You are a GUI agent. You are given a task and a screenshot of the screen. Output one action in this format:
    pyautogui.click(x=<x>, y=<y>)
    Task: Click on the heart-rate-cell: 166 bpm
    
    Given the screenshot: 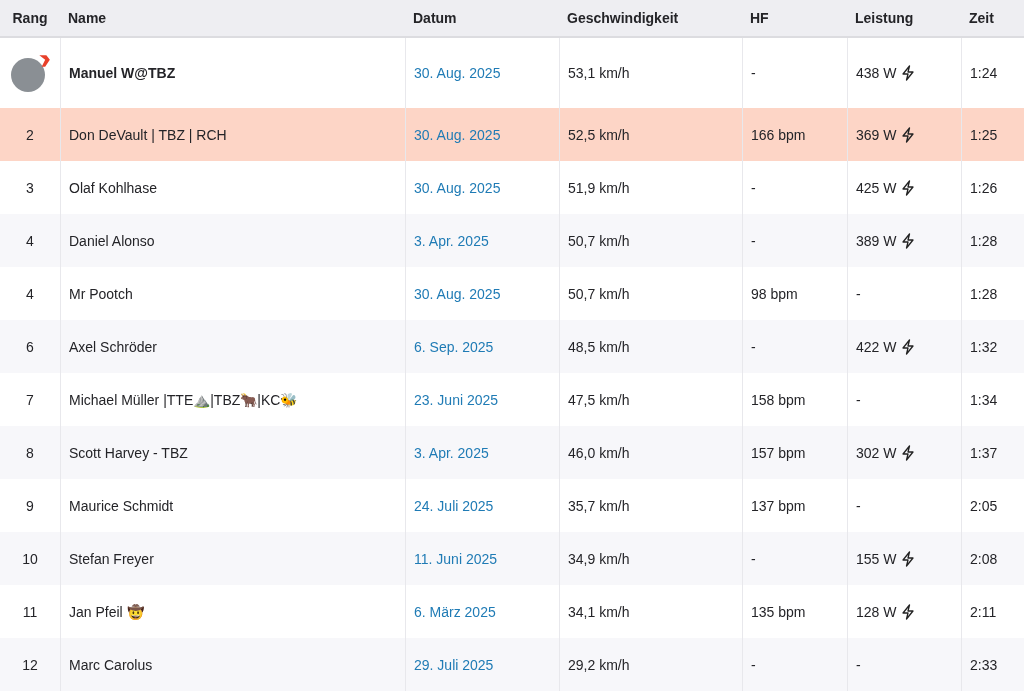 What is the action you would take?
    pyautogui.click(x=778, y=134)
    